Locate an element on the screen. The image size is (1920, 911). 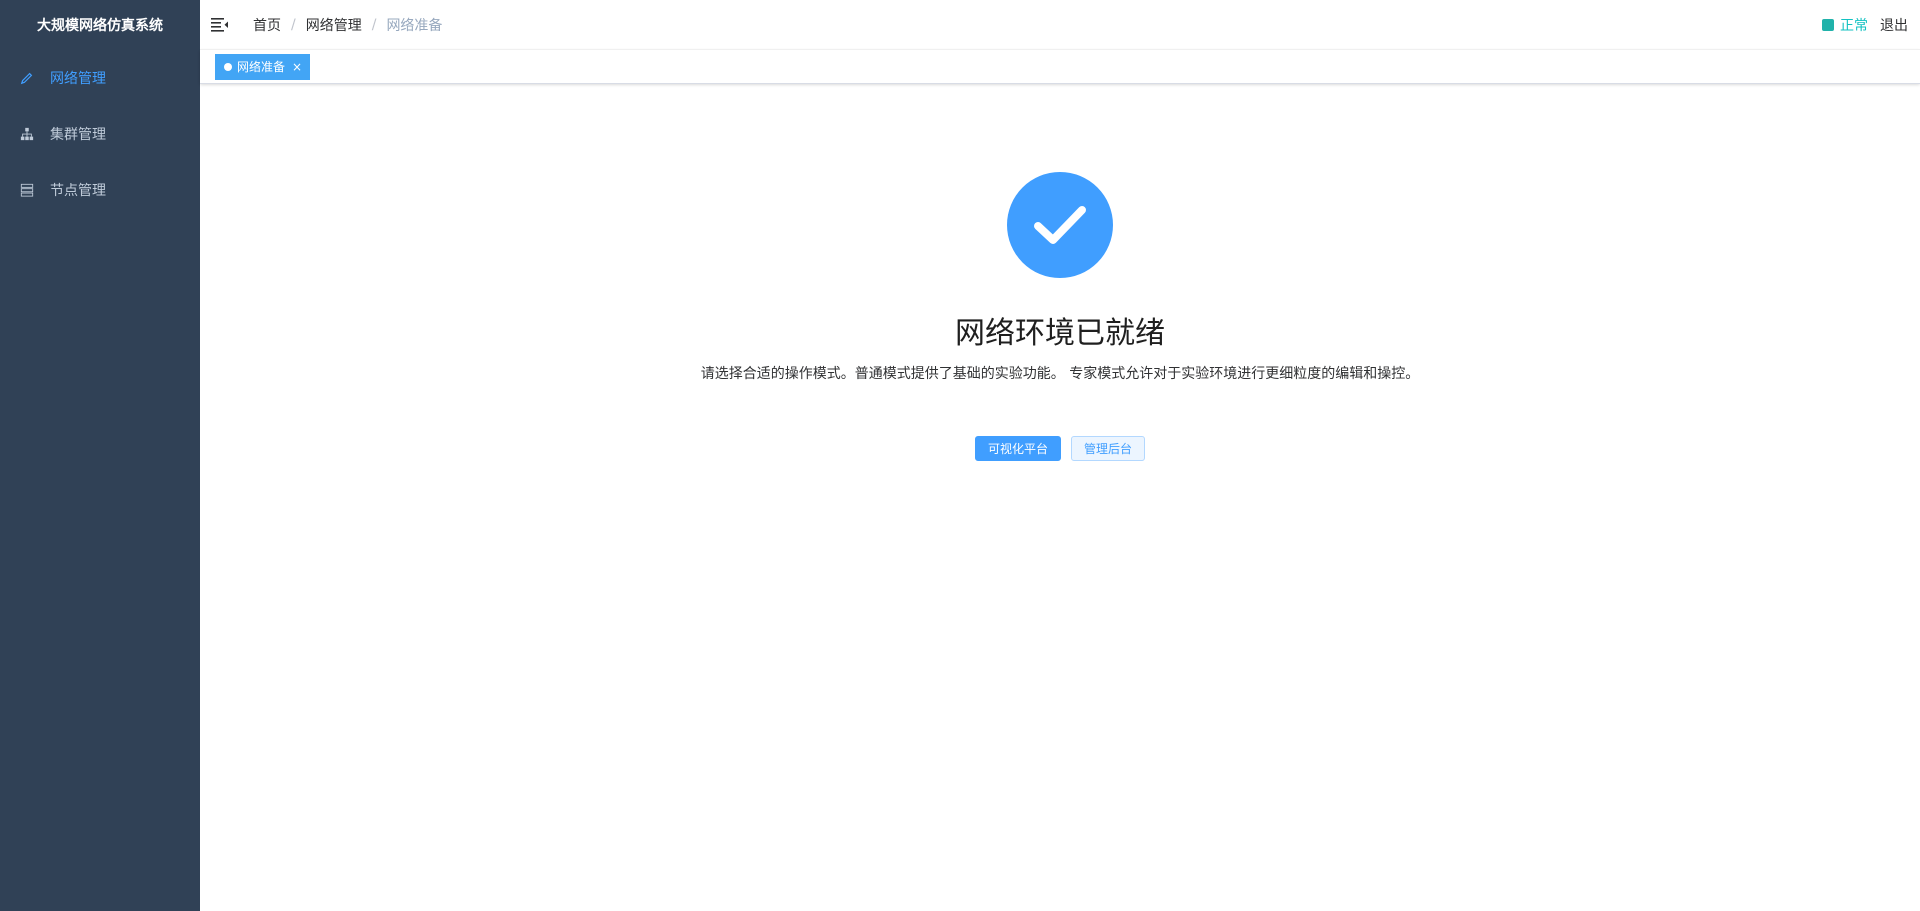
admin-backend-button: 管理后台 is located at coordinates (1108, 448).